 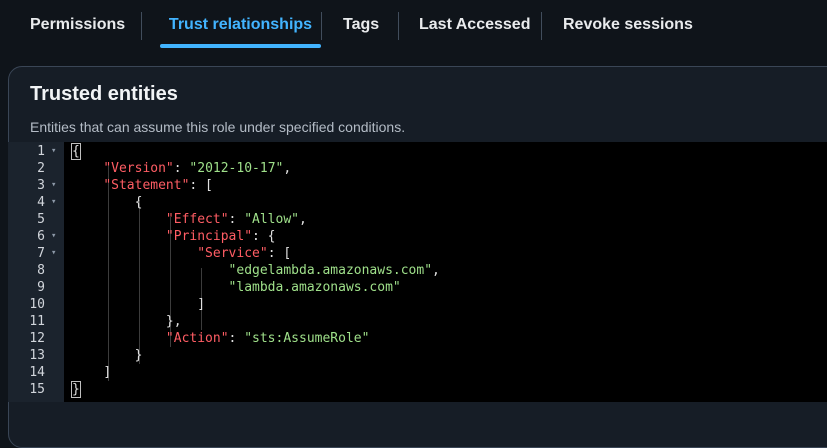 I want to click on tab-last-accessed: Last Accessed, so click(x=474, y=25).